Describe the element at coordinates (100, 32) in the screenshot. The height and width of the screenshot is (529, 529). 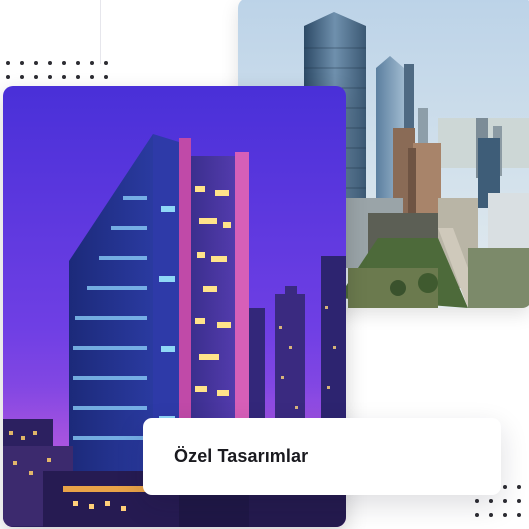
I see `decorative-divider-line` at that location.